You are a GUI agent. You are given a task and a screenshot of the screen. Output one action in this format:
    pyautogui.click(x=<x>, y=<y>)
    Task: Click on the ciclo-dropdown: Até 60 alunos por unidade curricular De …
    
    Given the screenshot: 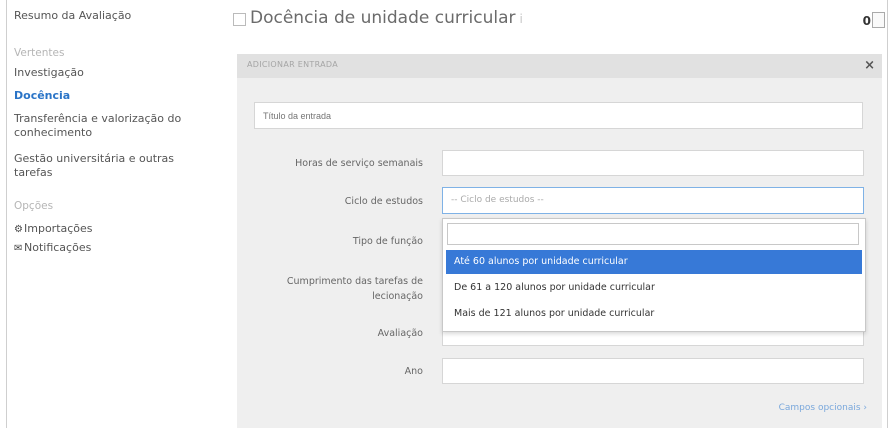 What is the action you would take?
    pyautogui.click(x=654, y=275)
    